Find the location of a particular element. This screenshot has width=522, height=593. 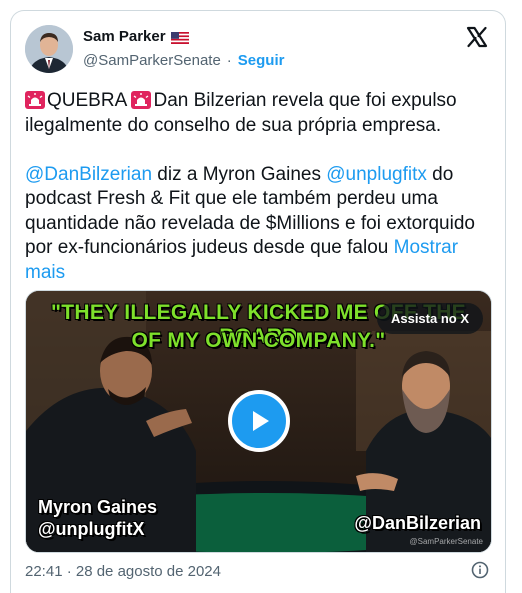

tweet-text-headline: QUEBRA is located at coordinates (89, 100).